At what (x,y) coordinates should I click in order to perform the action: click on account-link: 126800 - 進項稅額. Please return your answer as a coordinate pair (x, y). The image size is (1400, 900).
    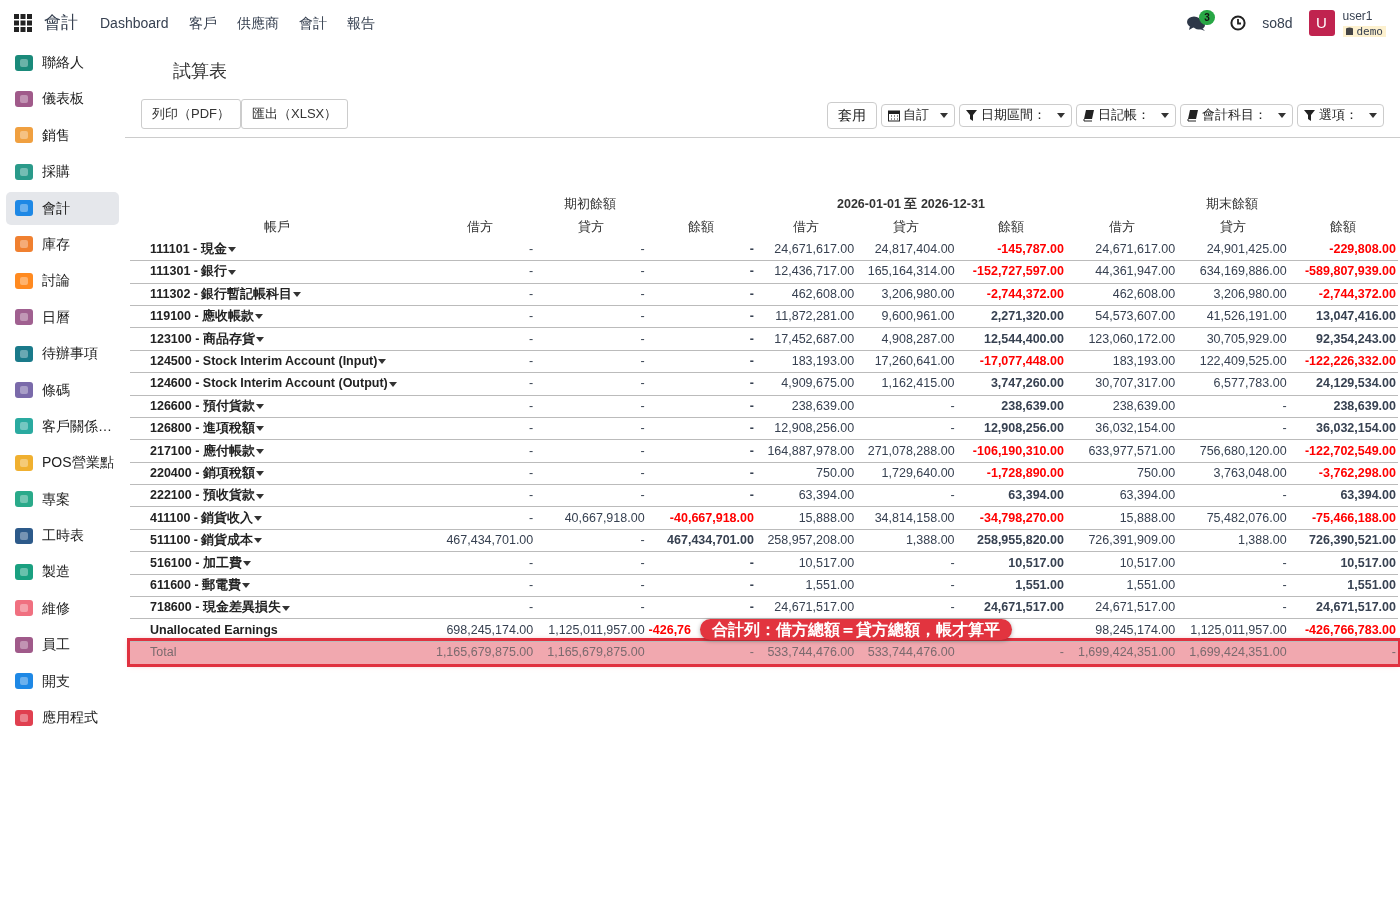
    Looking at the image, I should click on (207, 428).